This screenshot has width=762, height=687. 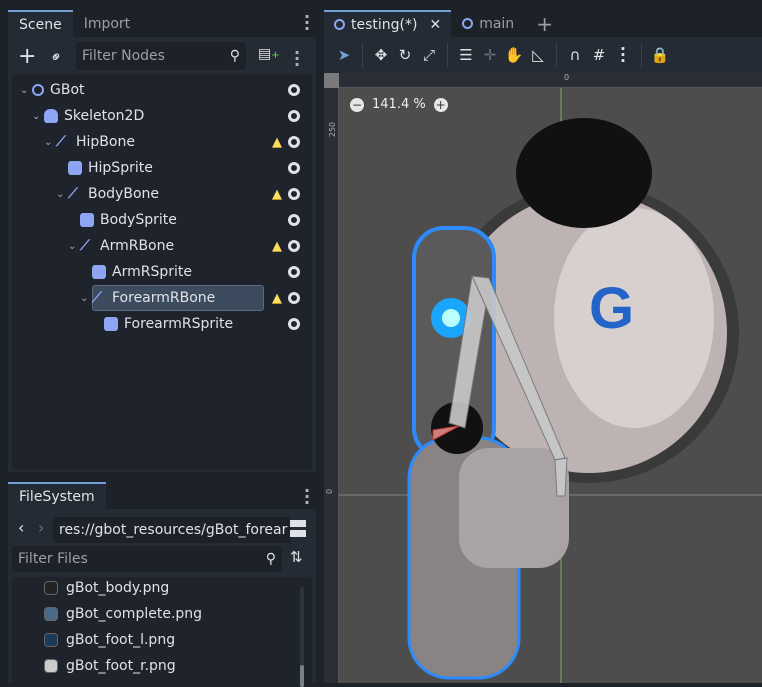 I want to click on new-tab-button: +, so click(x=544, y=23).